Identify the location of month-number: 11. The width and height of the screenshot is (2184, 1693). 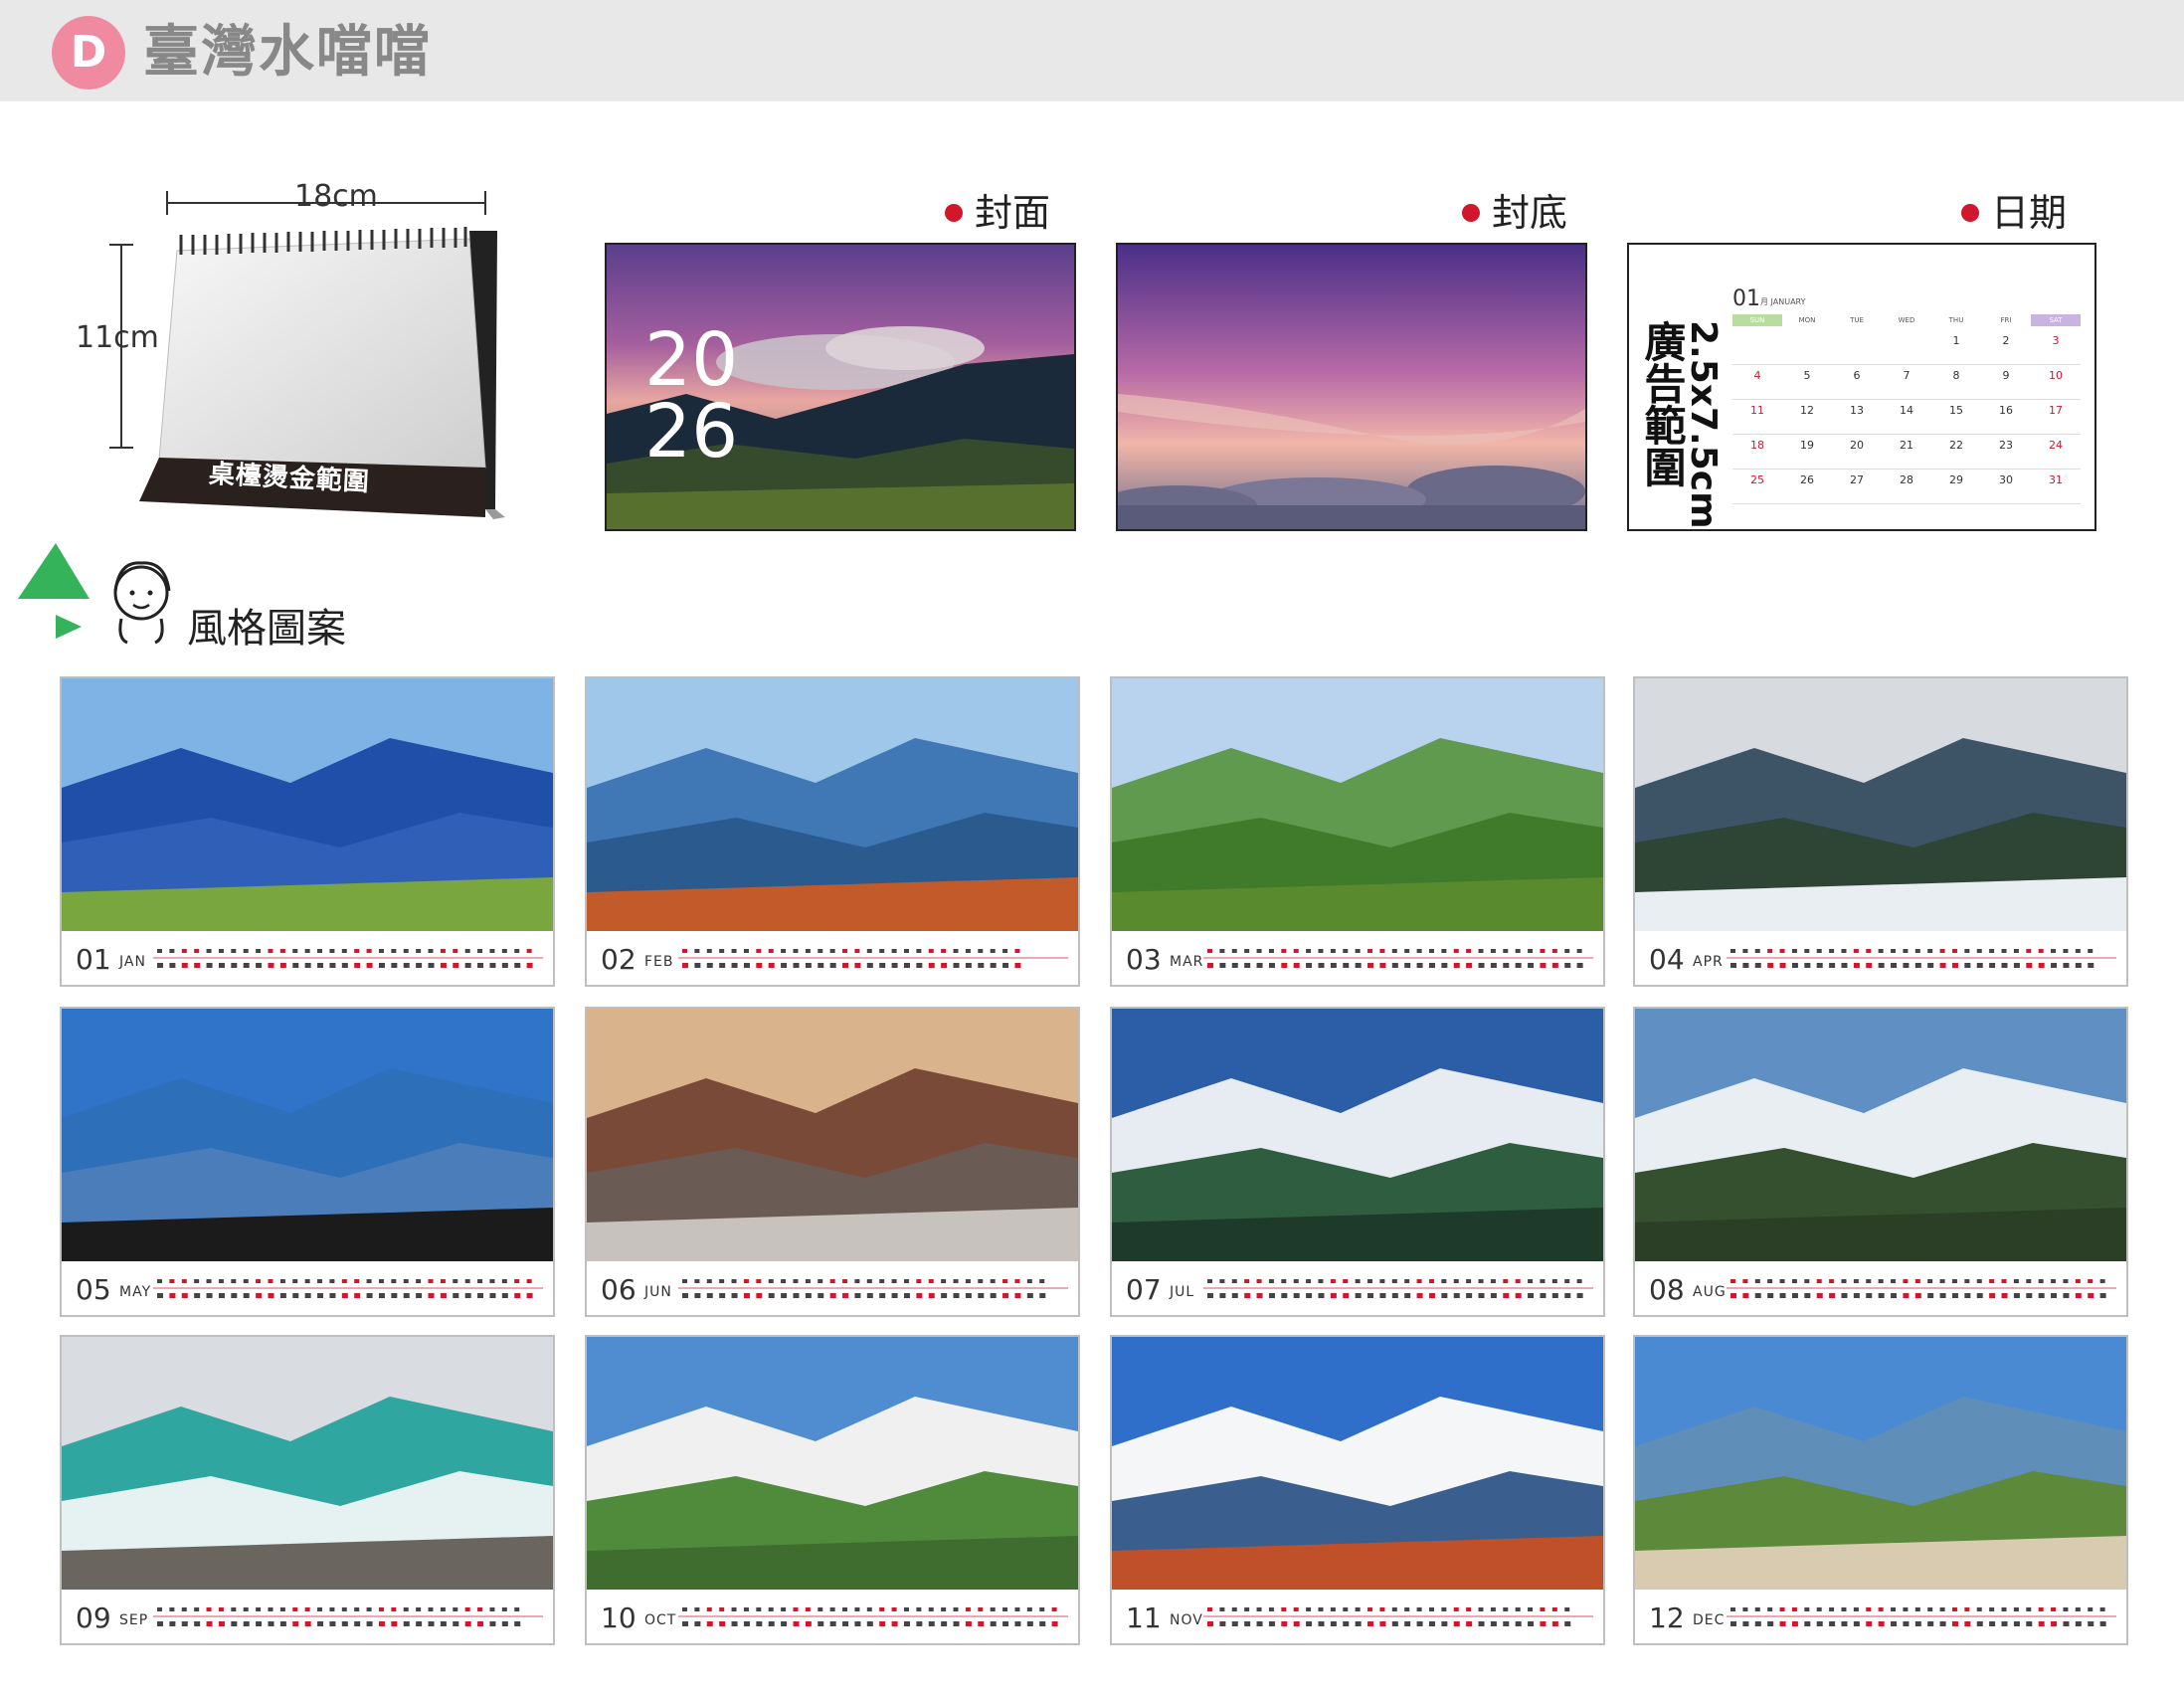
(1144, 1617).